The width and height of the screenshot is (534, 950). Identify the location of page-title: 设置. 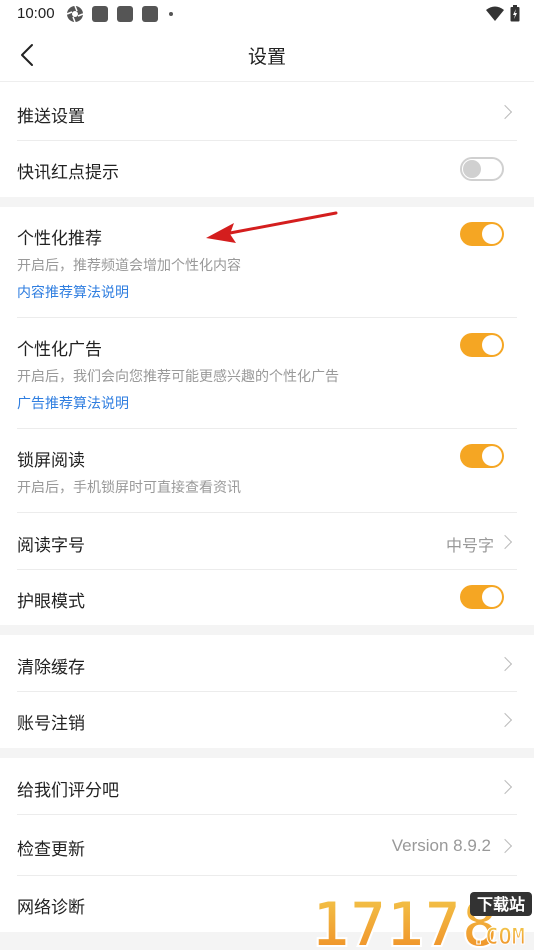
(266, 57).